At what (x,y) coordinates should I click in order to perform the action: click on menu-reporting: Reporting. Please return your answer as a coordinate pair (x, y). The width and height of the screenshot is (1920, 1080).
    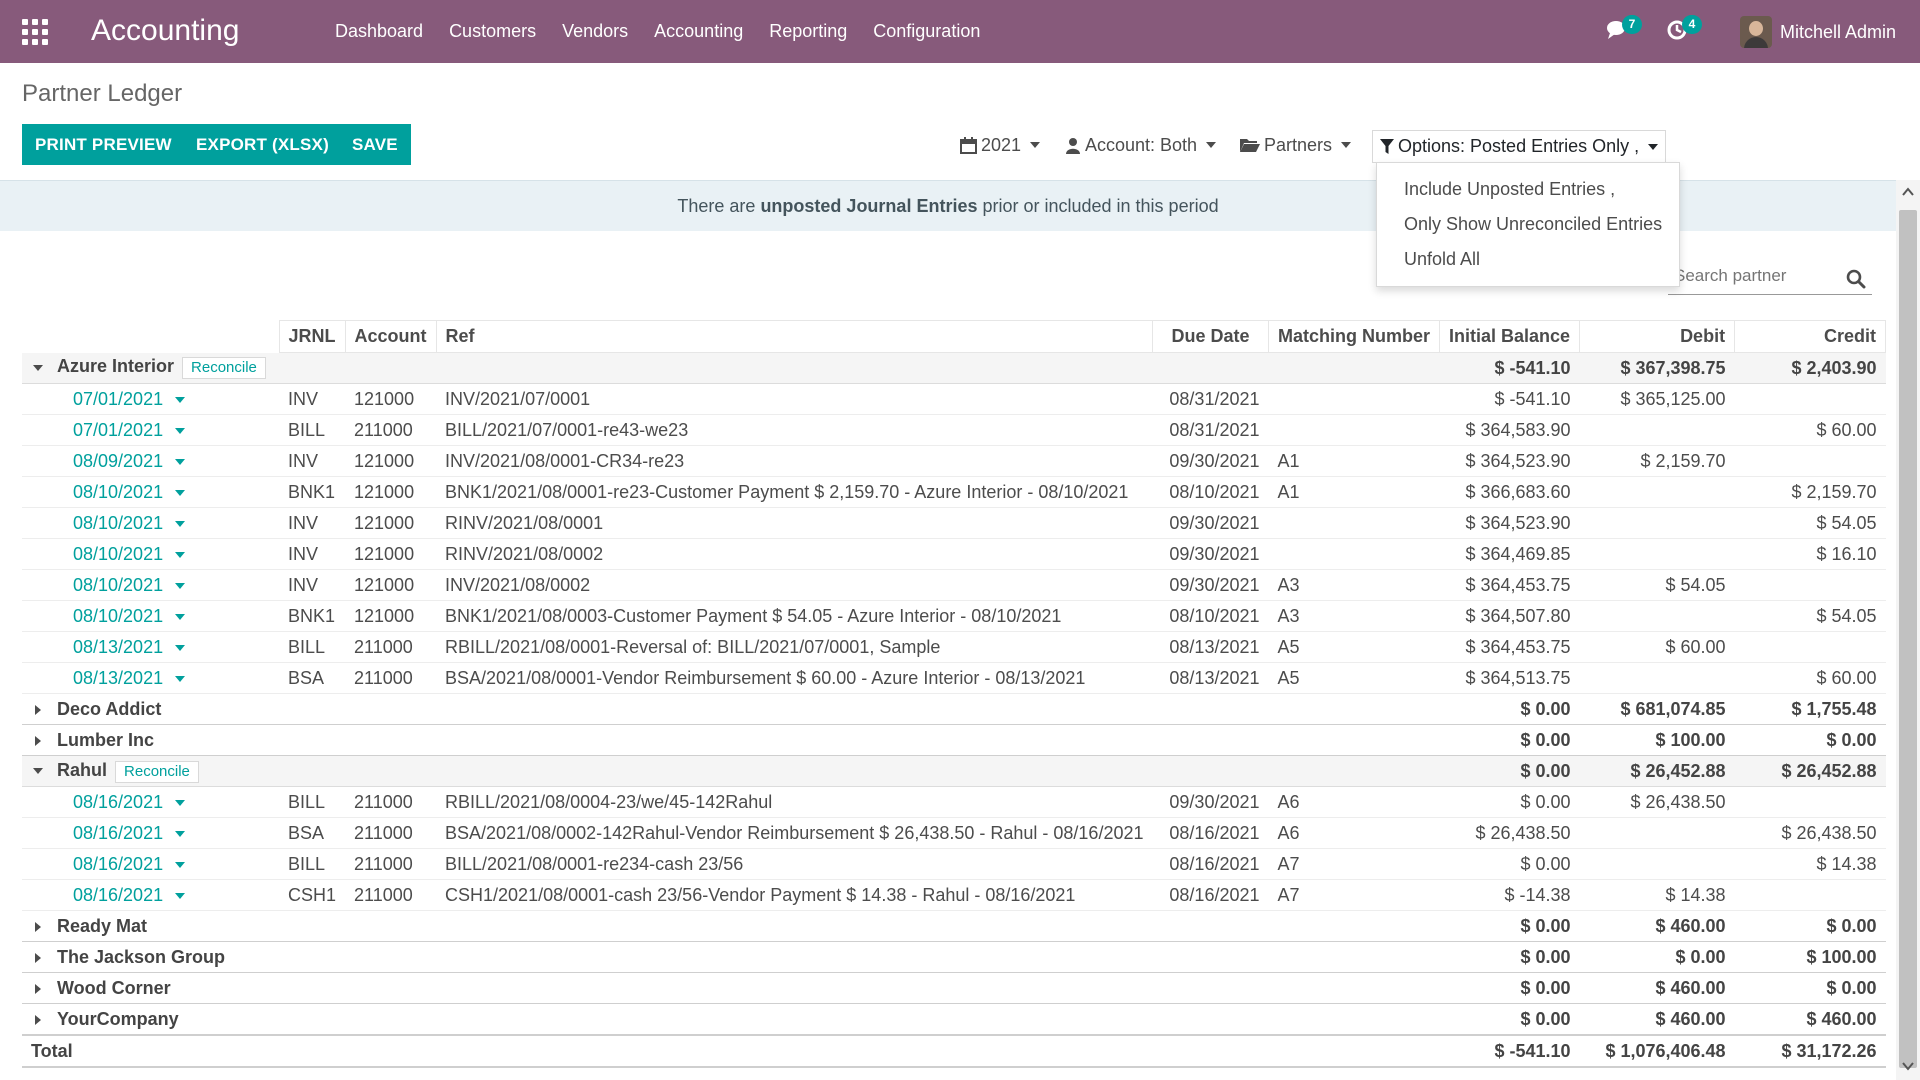
    Looking at the image, I should click on (808, 31).